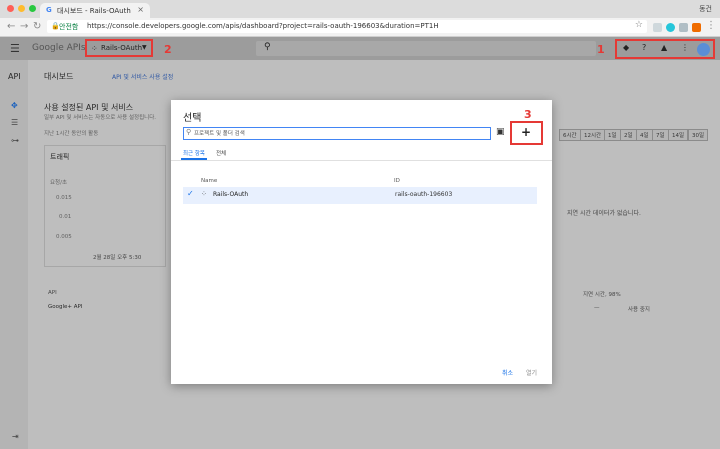 The height and width of the screenshot is (449, 720). Describe the element at coordinates (32, 8) in the screenshot. I see `maximize-window-icon` at that location.